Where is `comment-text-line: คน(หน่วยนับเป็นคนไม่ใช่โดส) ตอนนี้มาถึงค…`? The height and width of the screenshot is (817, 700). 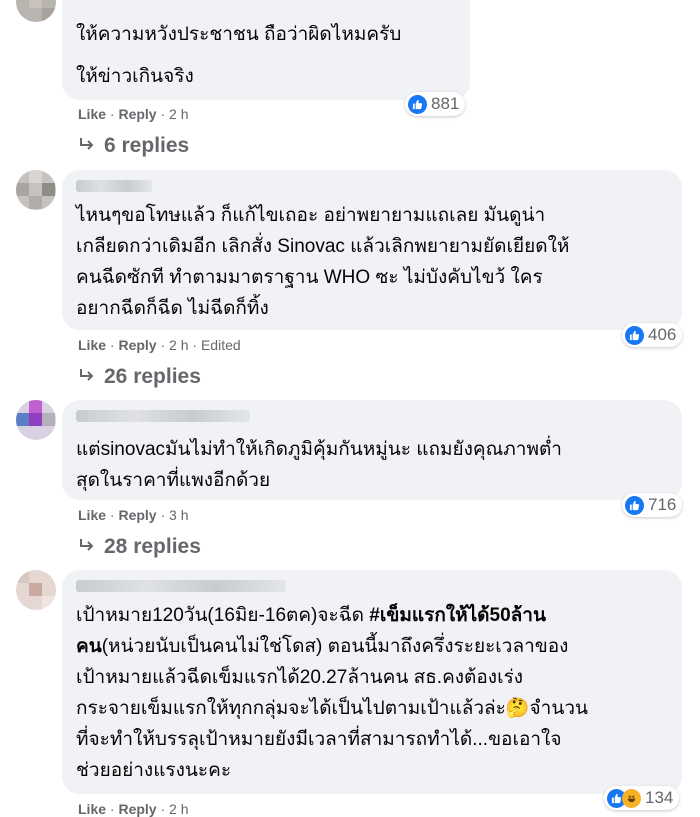
comment-text-line: คน(หน่วยนับเป็นคนไม่ใช่โดส) ตอนนี้มาถึงค… is located at coordinates (322, 646).